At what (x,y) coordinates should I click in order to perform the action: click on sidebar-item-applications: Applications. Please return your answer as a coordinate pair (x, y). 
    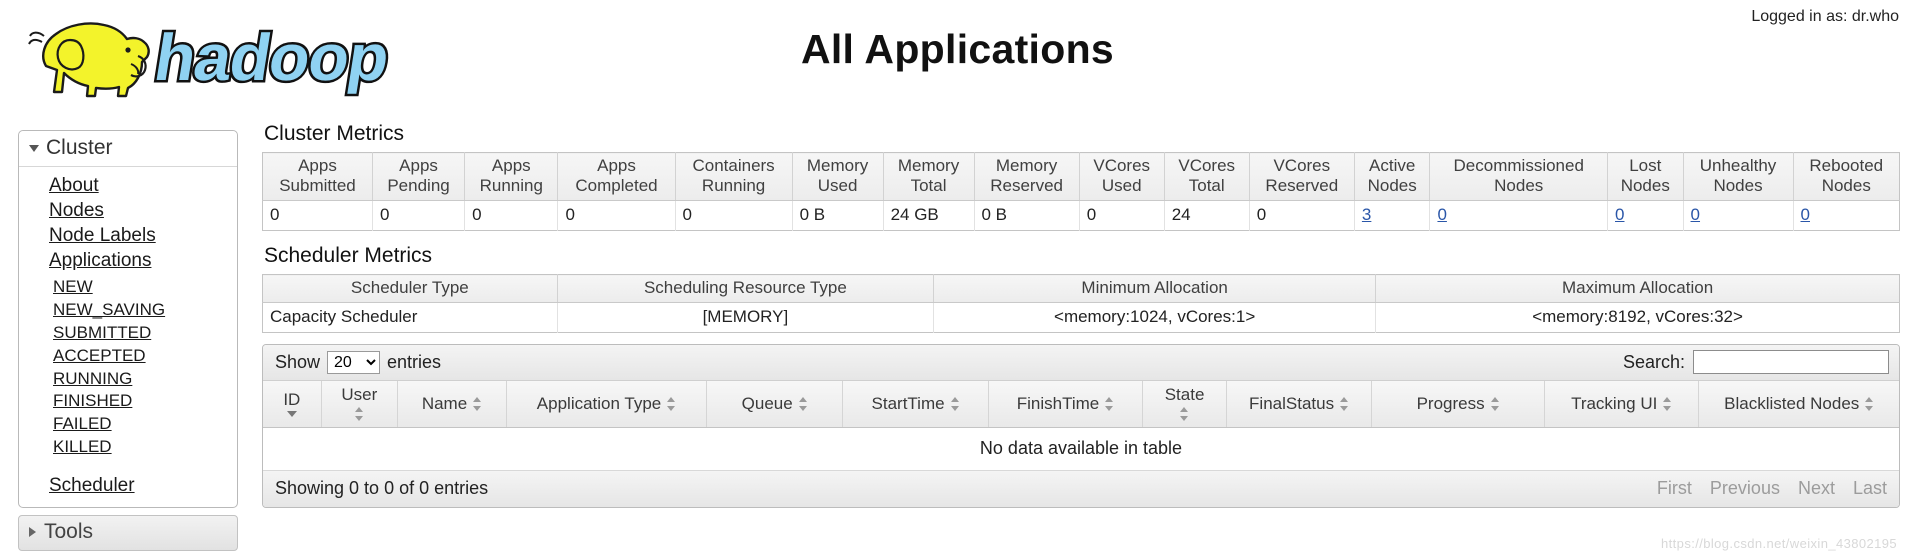
    Looking at the image, I should click on (143, 260).